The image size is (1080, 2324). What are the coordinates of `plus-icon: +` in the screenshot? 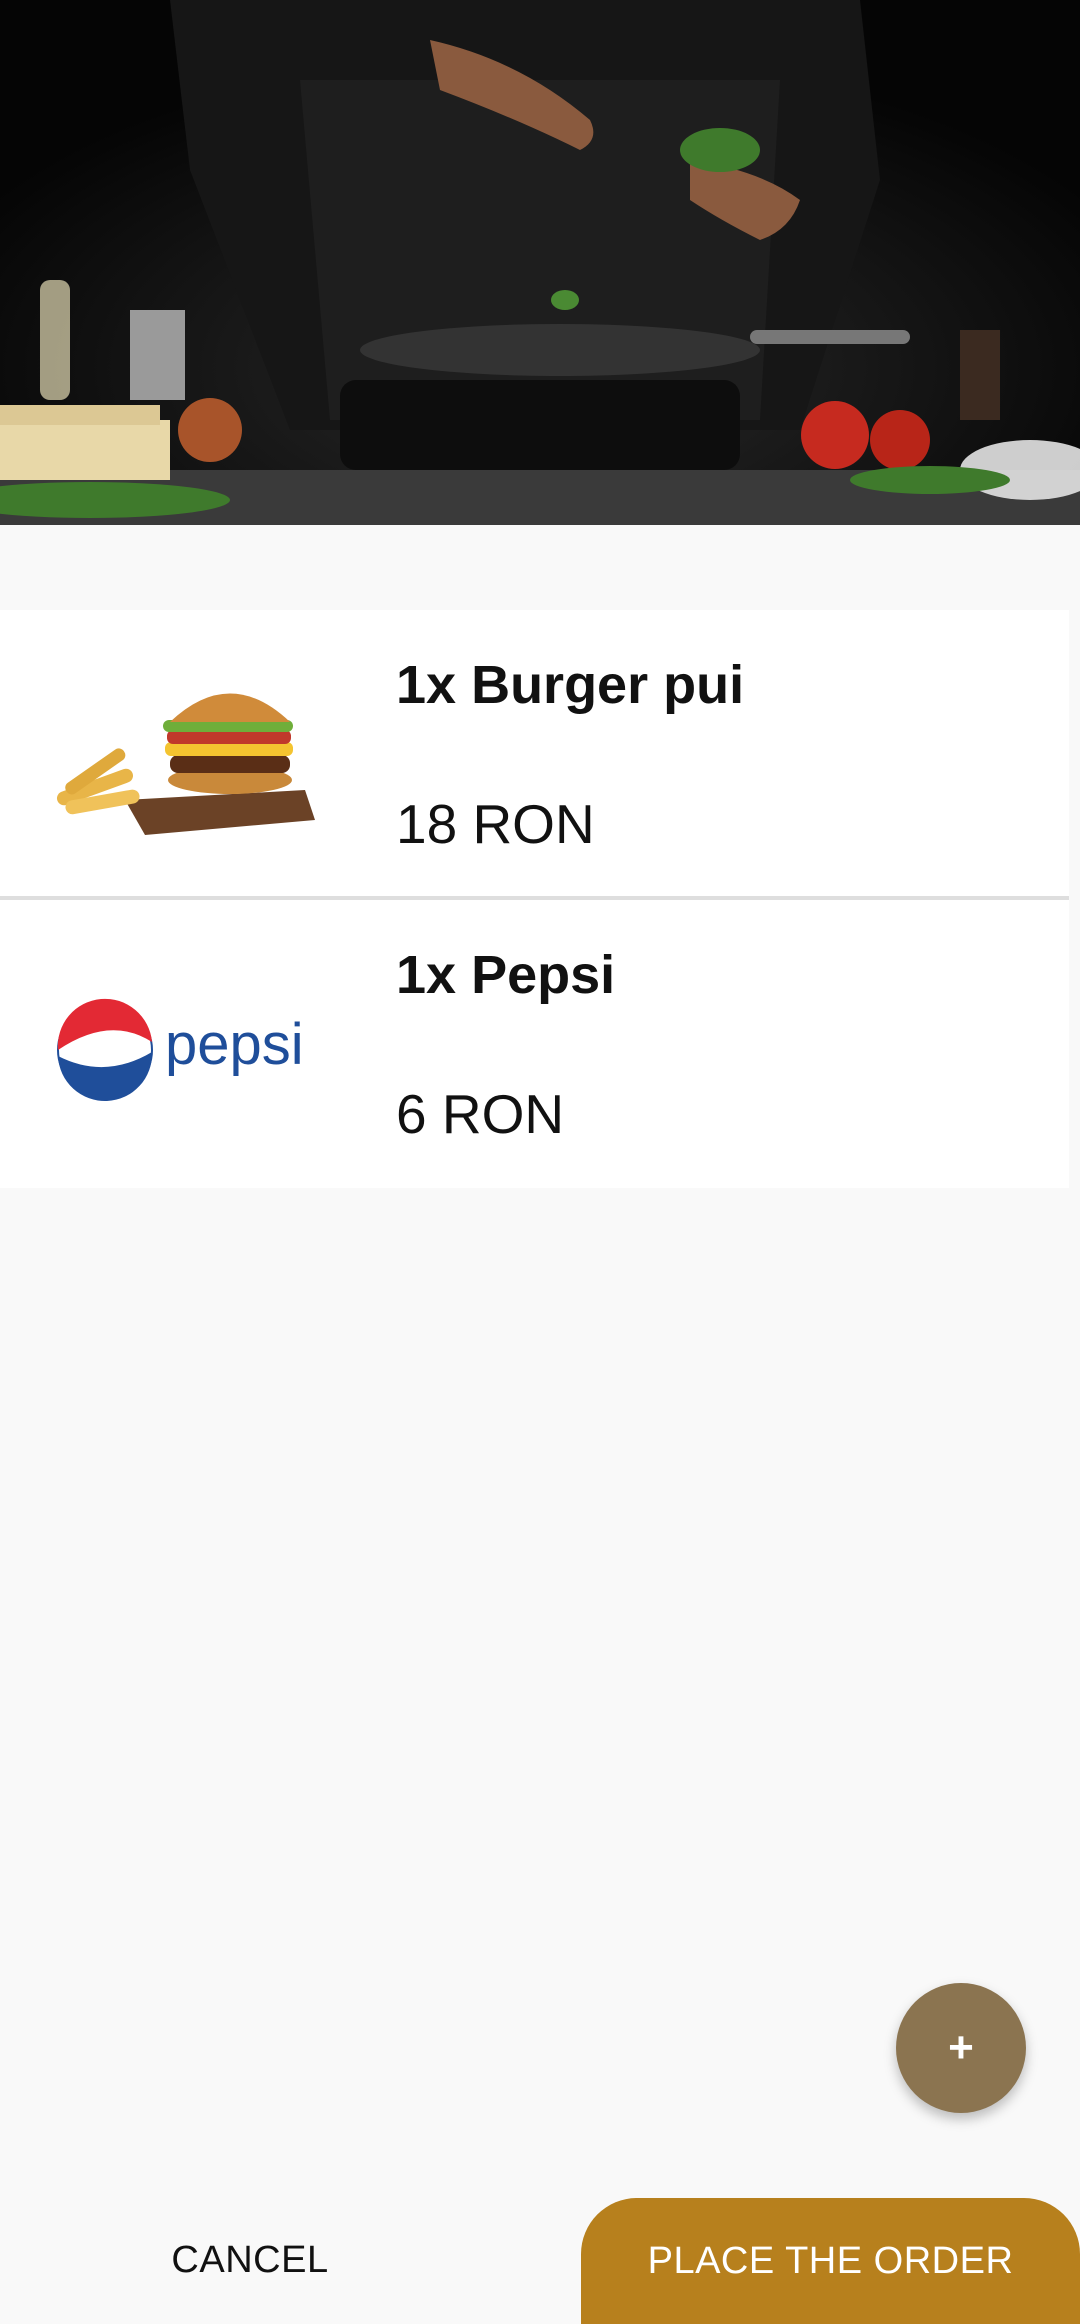 It's located at (961, 2047).